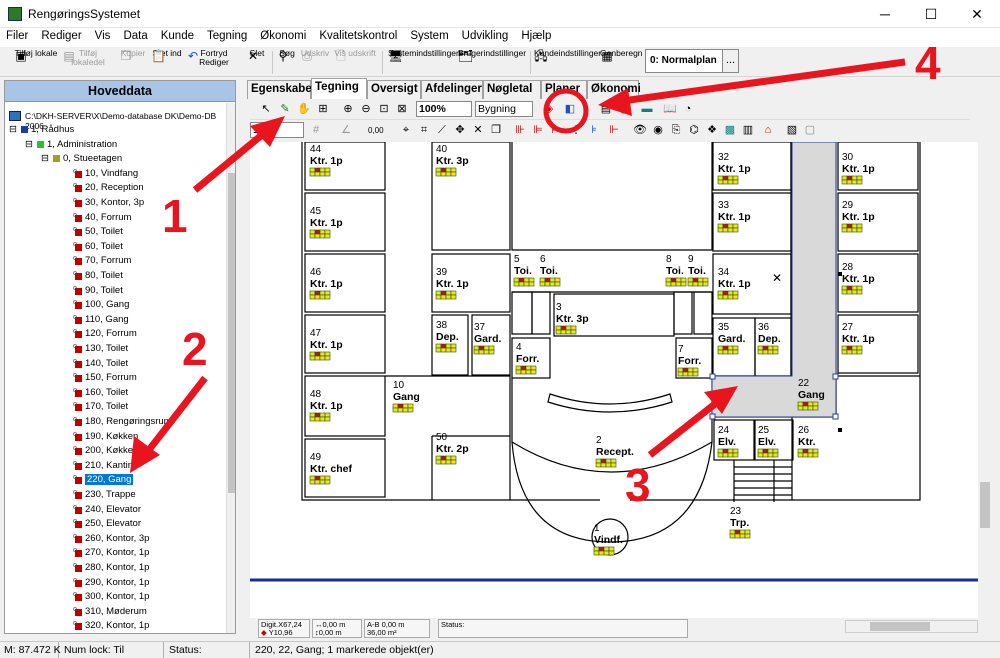  What do you see at coordinates (195, 349) in the screenshot?
I see `annotation-number: 2` at bounding box center [195, 349].